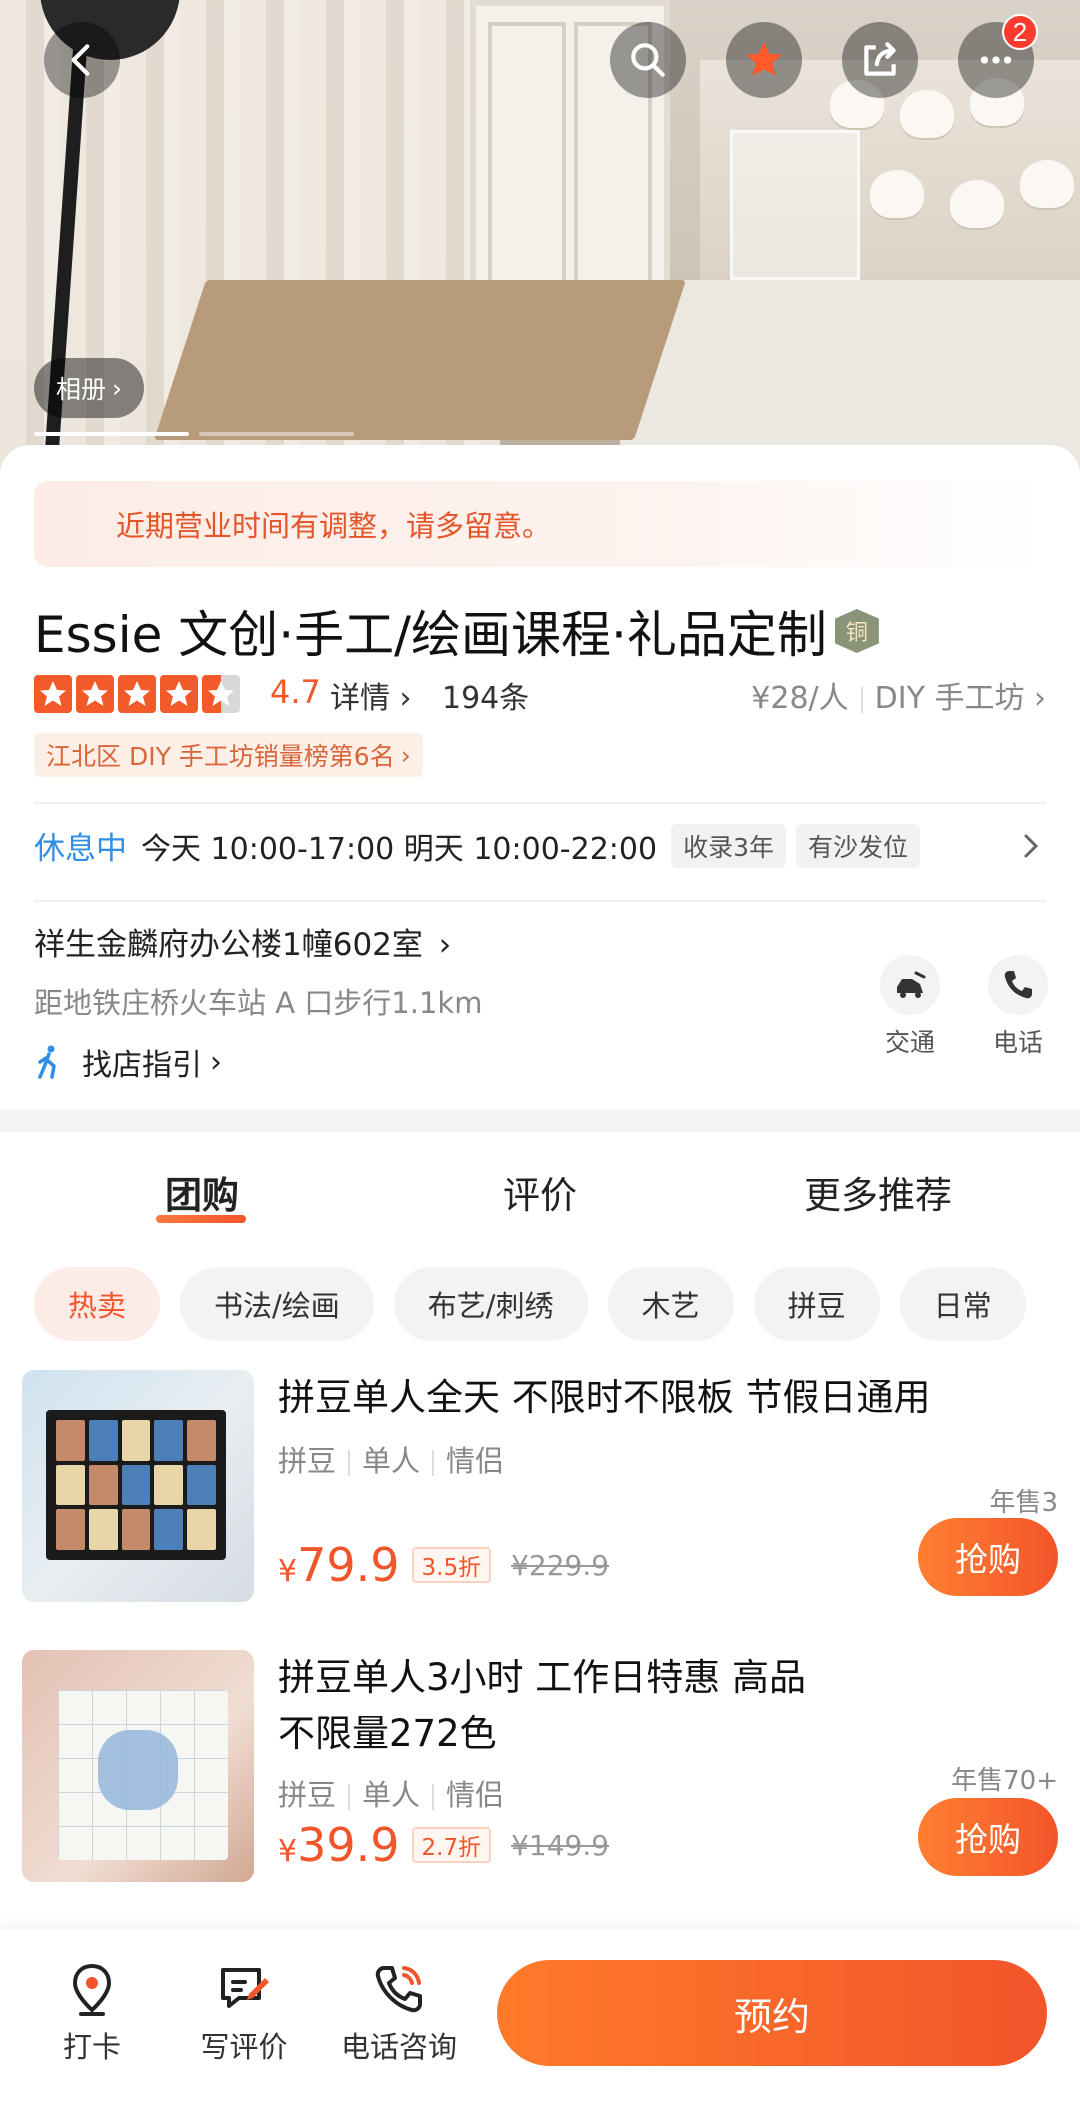 This screenshot has width=1080, height=2119. I want to click on original-price: ¥229.9, so click(560, 1565).